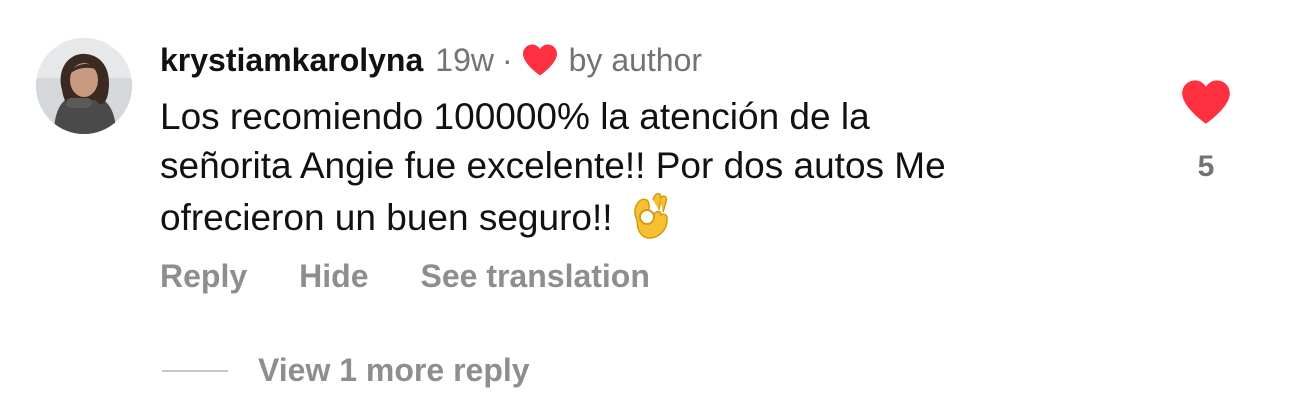  Describe the element at coordinates (394, 370) in the screenshot. I see `view-replies-label: View 1 more reply` at that location.